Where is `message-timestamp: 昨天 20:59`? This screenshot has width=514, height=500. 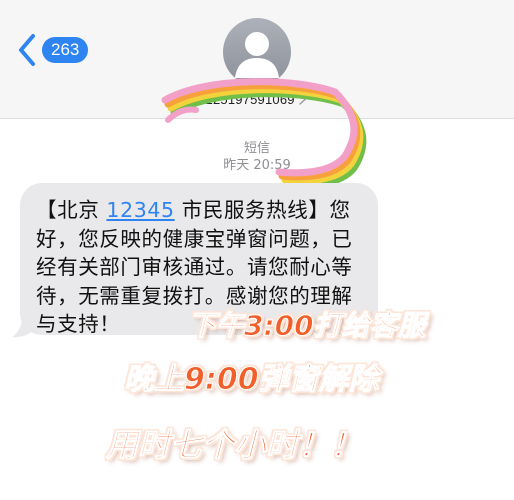 message-timestamp: 昨天 20:59 is located at coordinates (257, 165).